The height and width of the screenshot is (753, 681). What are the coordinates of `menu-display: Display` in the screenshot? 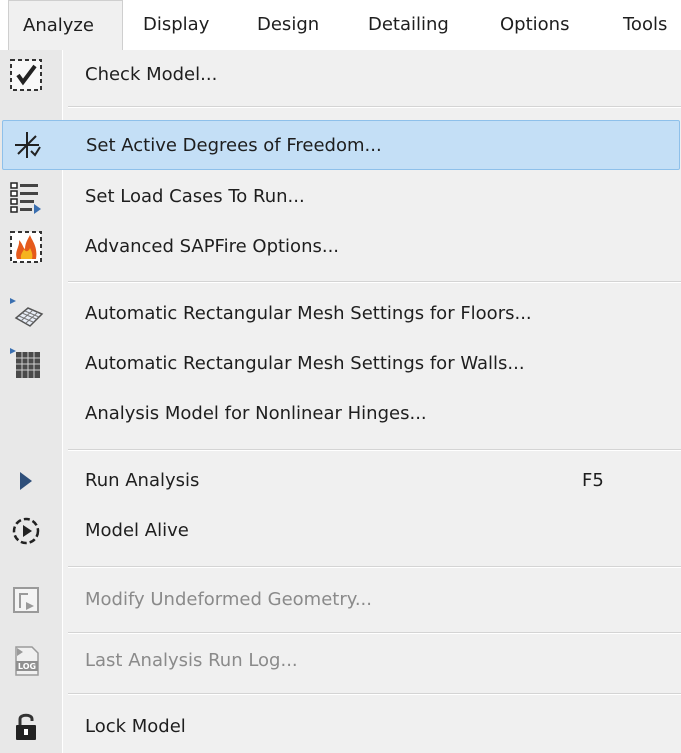 It's located at (176, 25).